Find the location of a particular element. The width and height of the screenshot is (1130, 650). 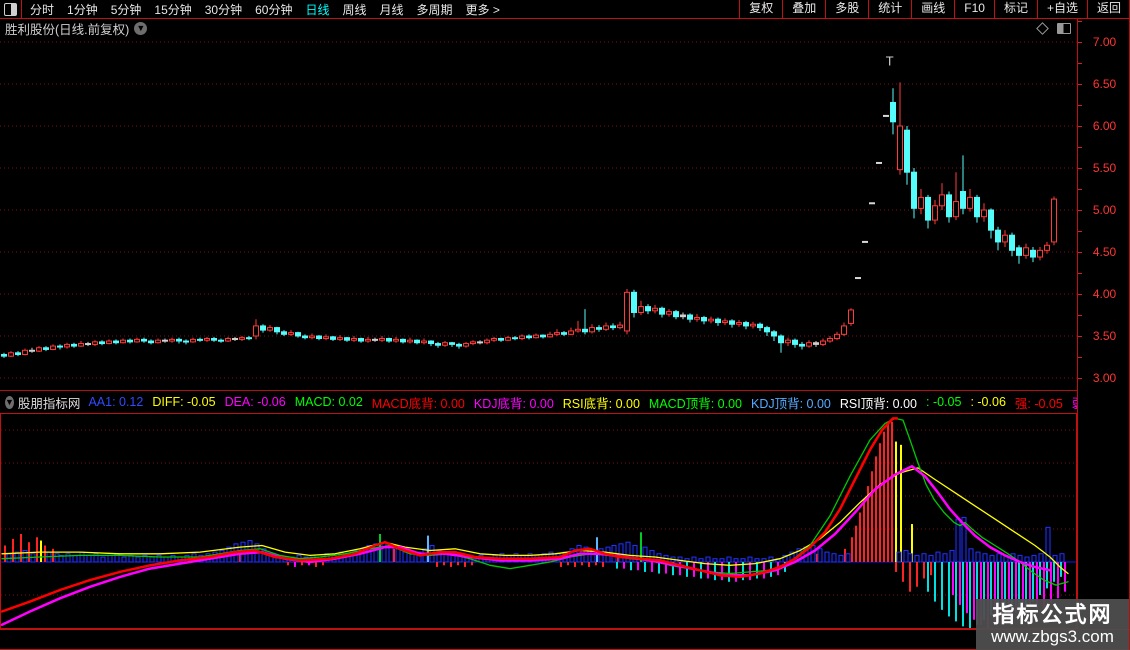

timeline is located at coordinates (565, 639).